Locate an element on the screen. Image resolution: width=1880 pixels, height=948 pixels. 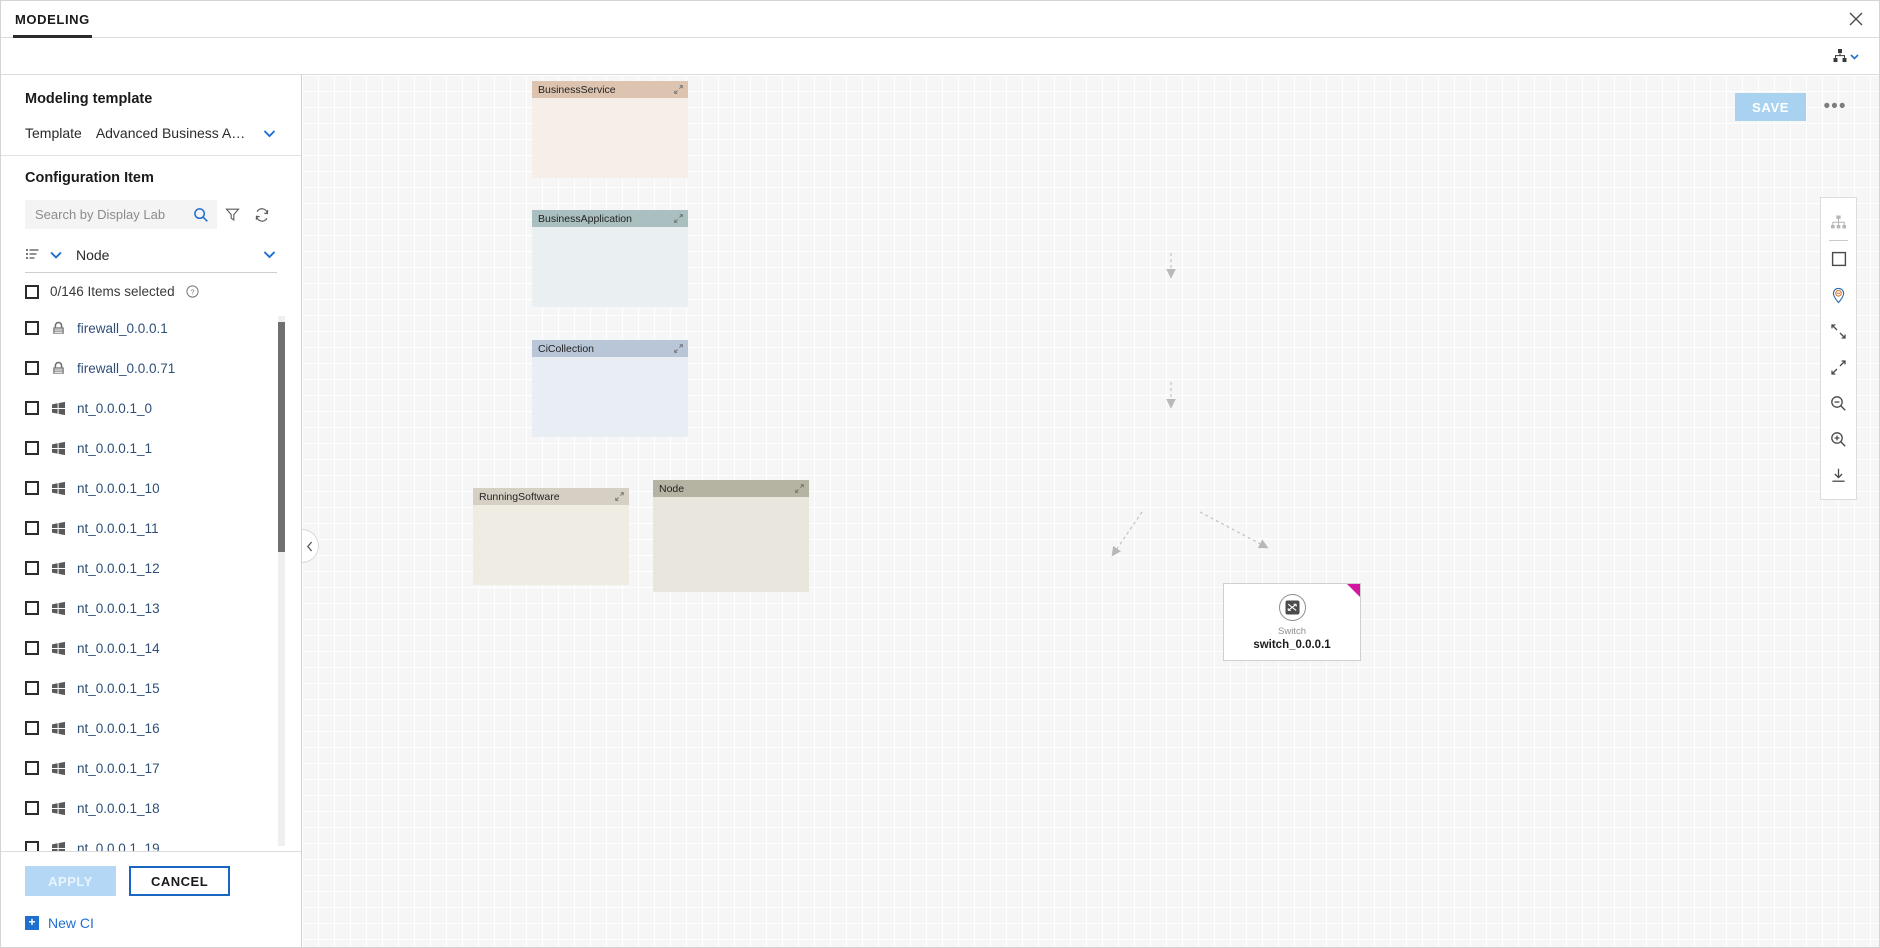
zoom-in-button is located at coordinates (1838, 439).